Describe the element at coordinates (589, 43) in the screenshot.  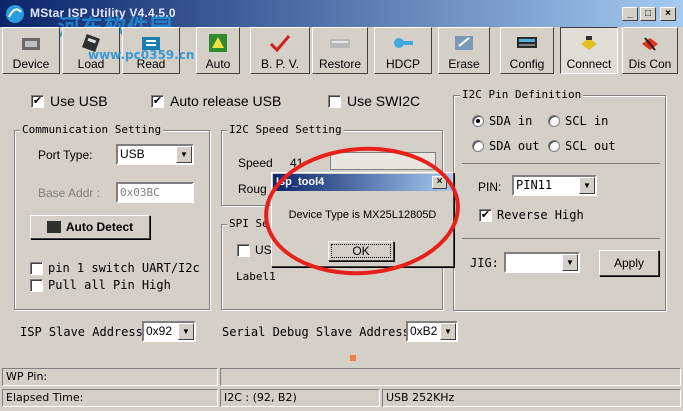
I see `connect-icon` at that location.